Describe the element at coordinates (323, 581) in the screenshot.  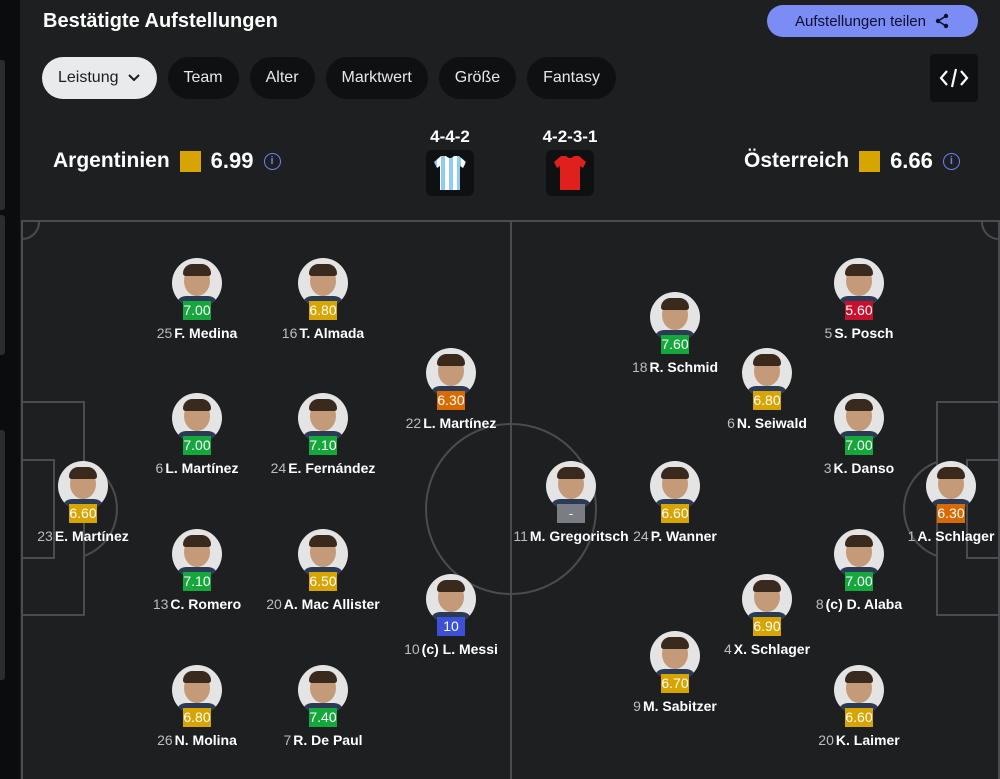
I see `player-rating-badge: 6.50` at that location.